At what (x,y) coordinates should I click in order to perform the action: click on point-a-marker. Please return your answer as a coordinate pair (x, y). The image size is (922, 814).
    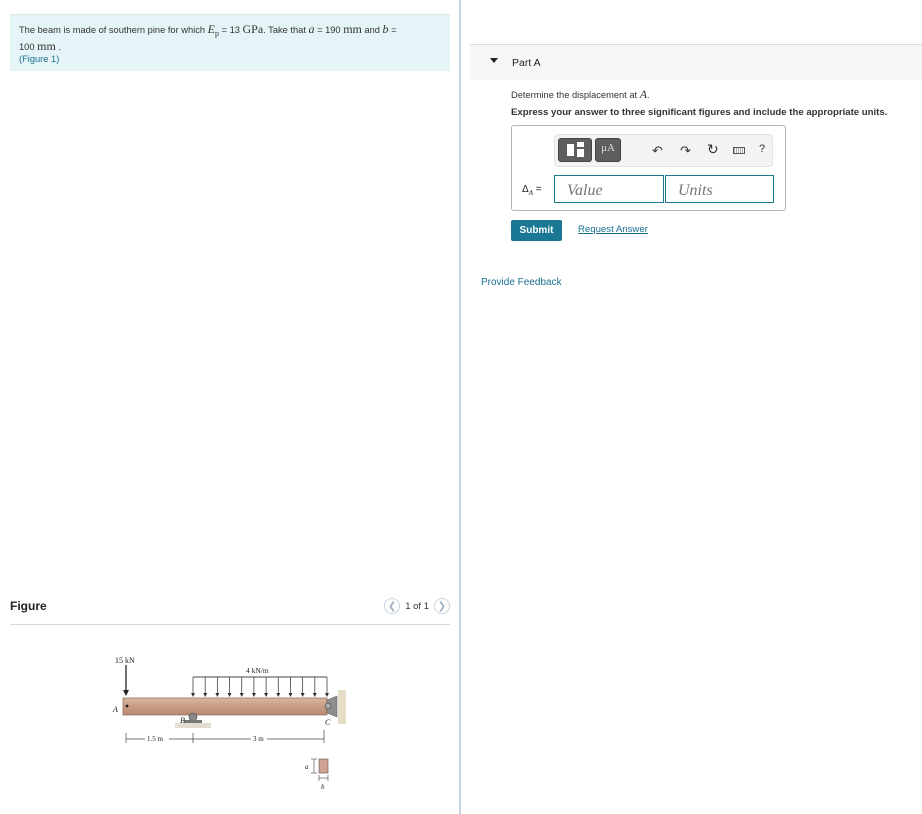
    Looking at the image, I should click on (127, 706).